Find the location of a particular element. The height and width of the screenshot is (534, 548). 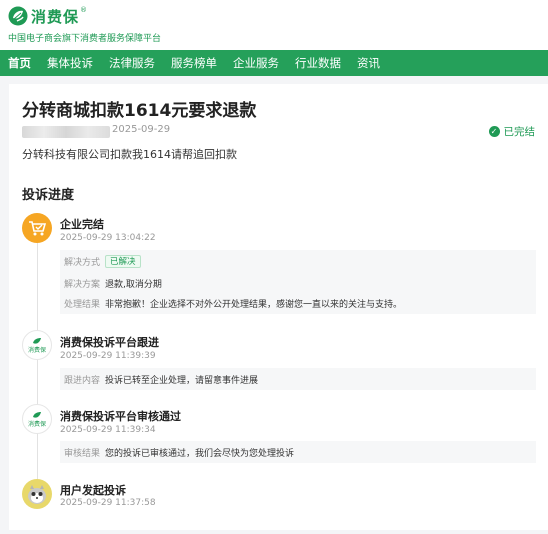

event-title-platform-follow-up: 消费保投诉平台跟进 is located at coordinates (109, 342).